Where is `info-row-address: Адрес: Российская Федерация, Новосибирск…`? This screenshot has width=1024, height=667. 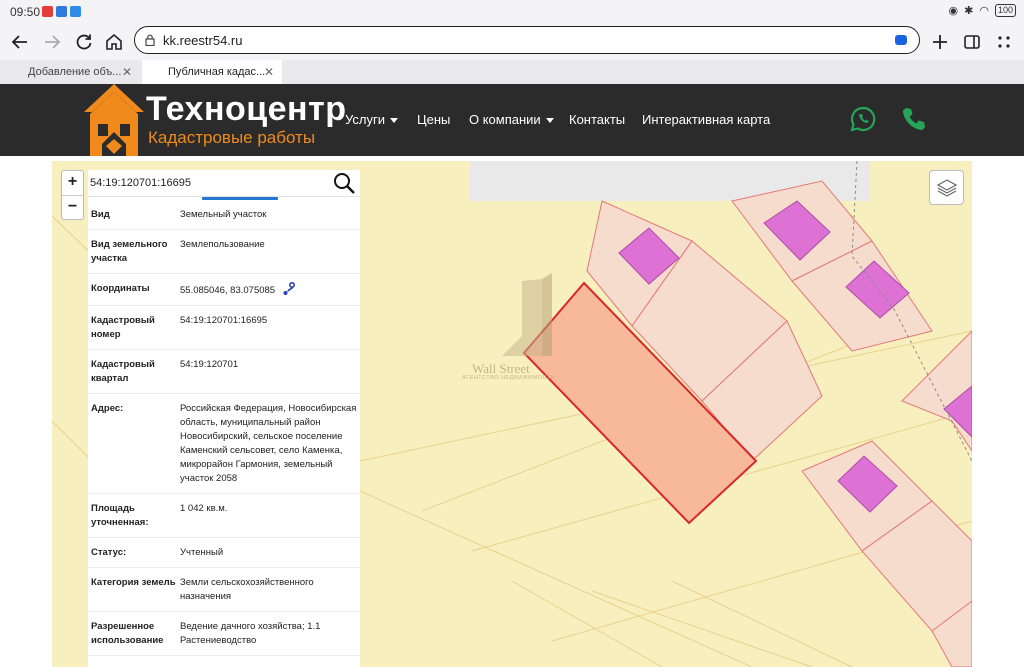 info-row-address: Адрес: Российская Федерация, Новосибирск… is located at coordinates (224, 444).